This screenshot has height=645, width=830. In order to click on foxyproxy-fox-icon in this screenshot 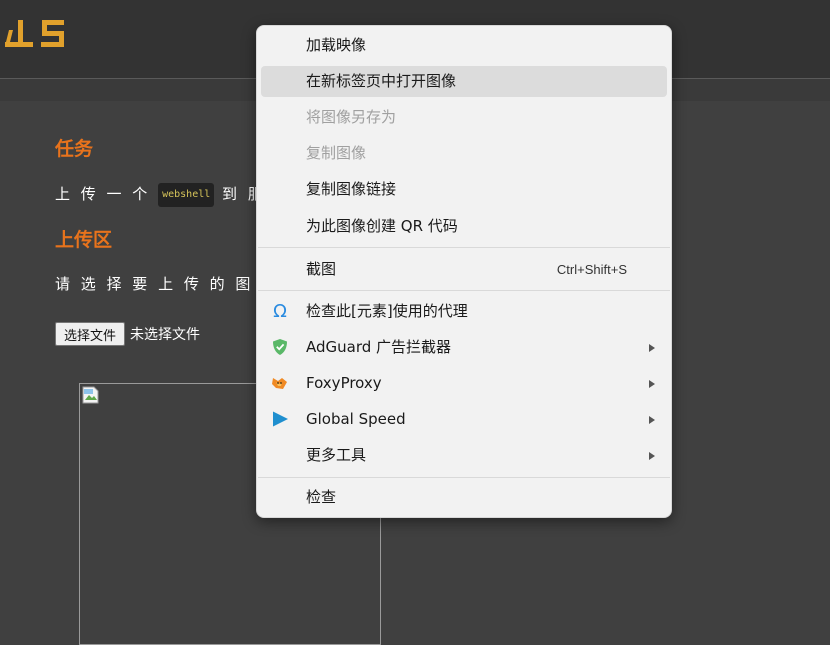, I will do `click(279, 383)`.